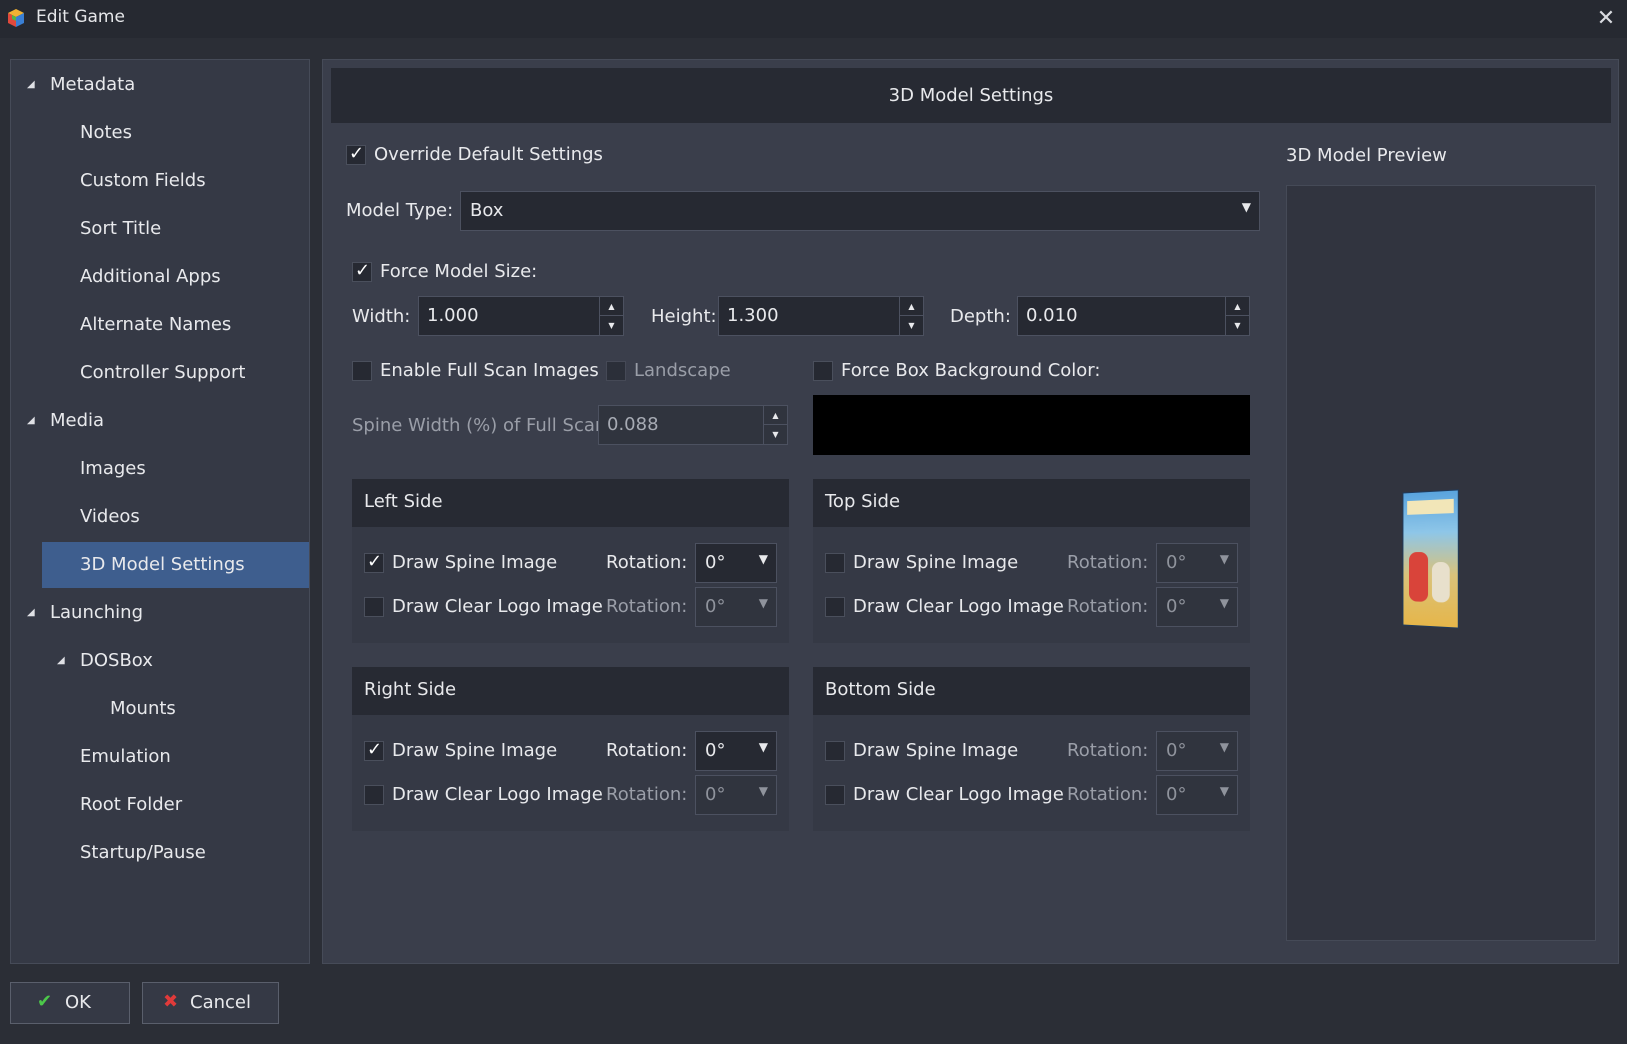 Image resolution: width=1627 pixels, height=1044 pixels. I want to click on sidebar-item-label: Videos, so click(110, 516).